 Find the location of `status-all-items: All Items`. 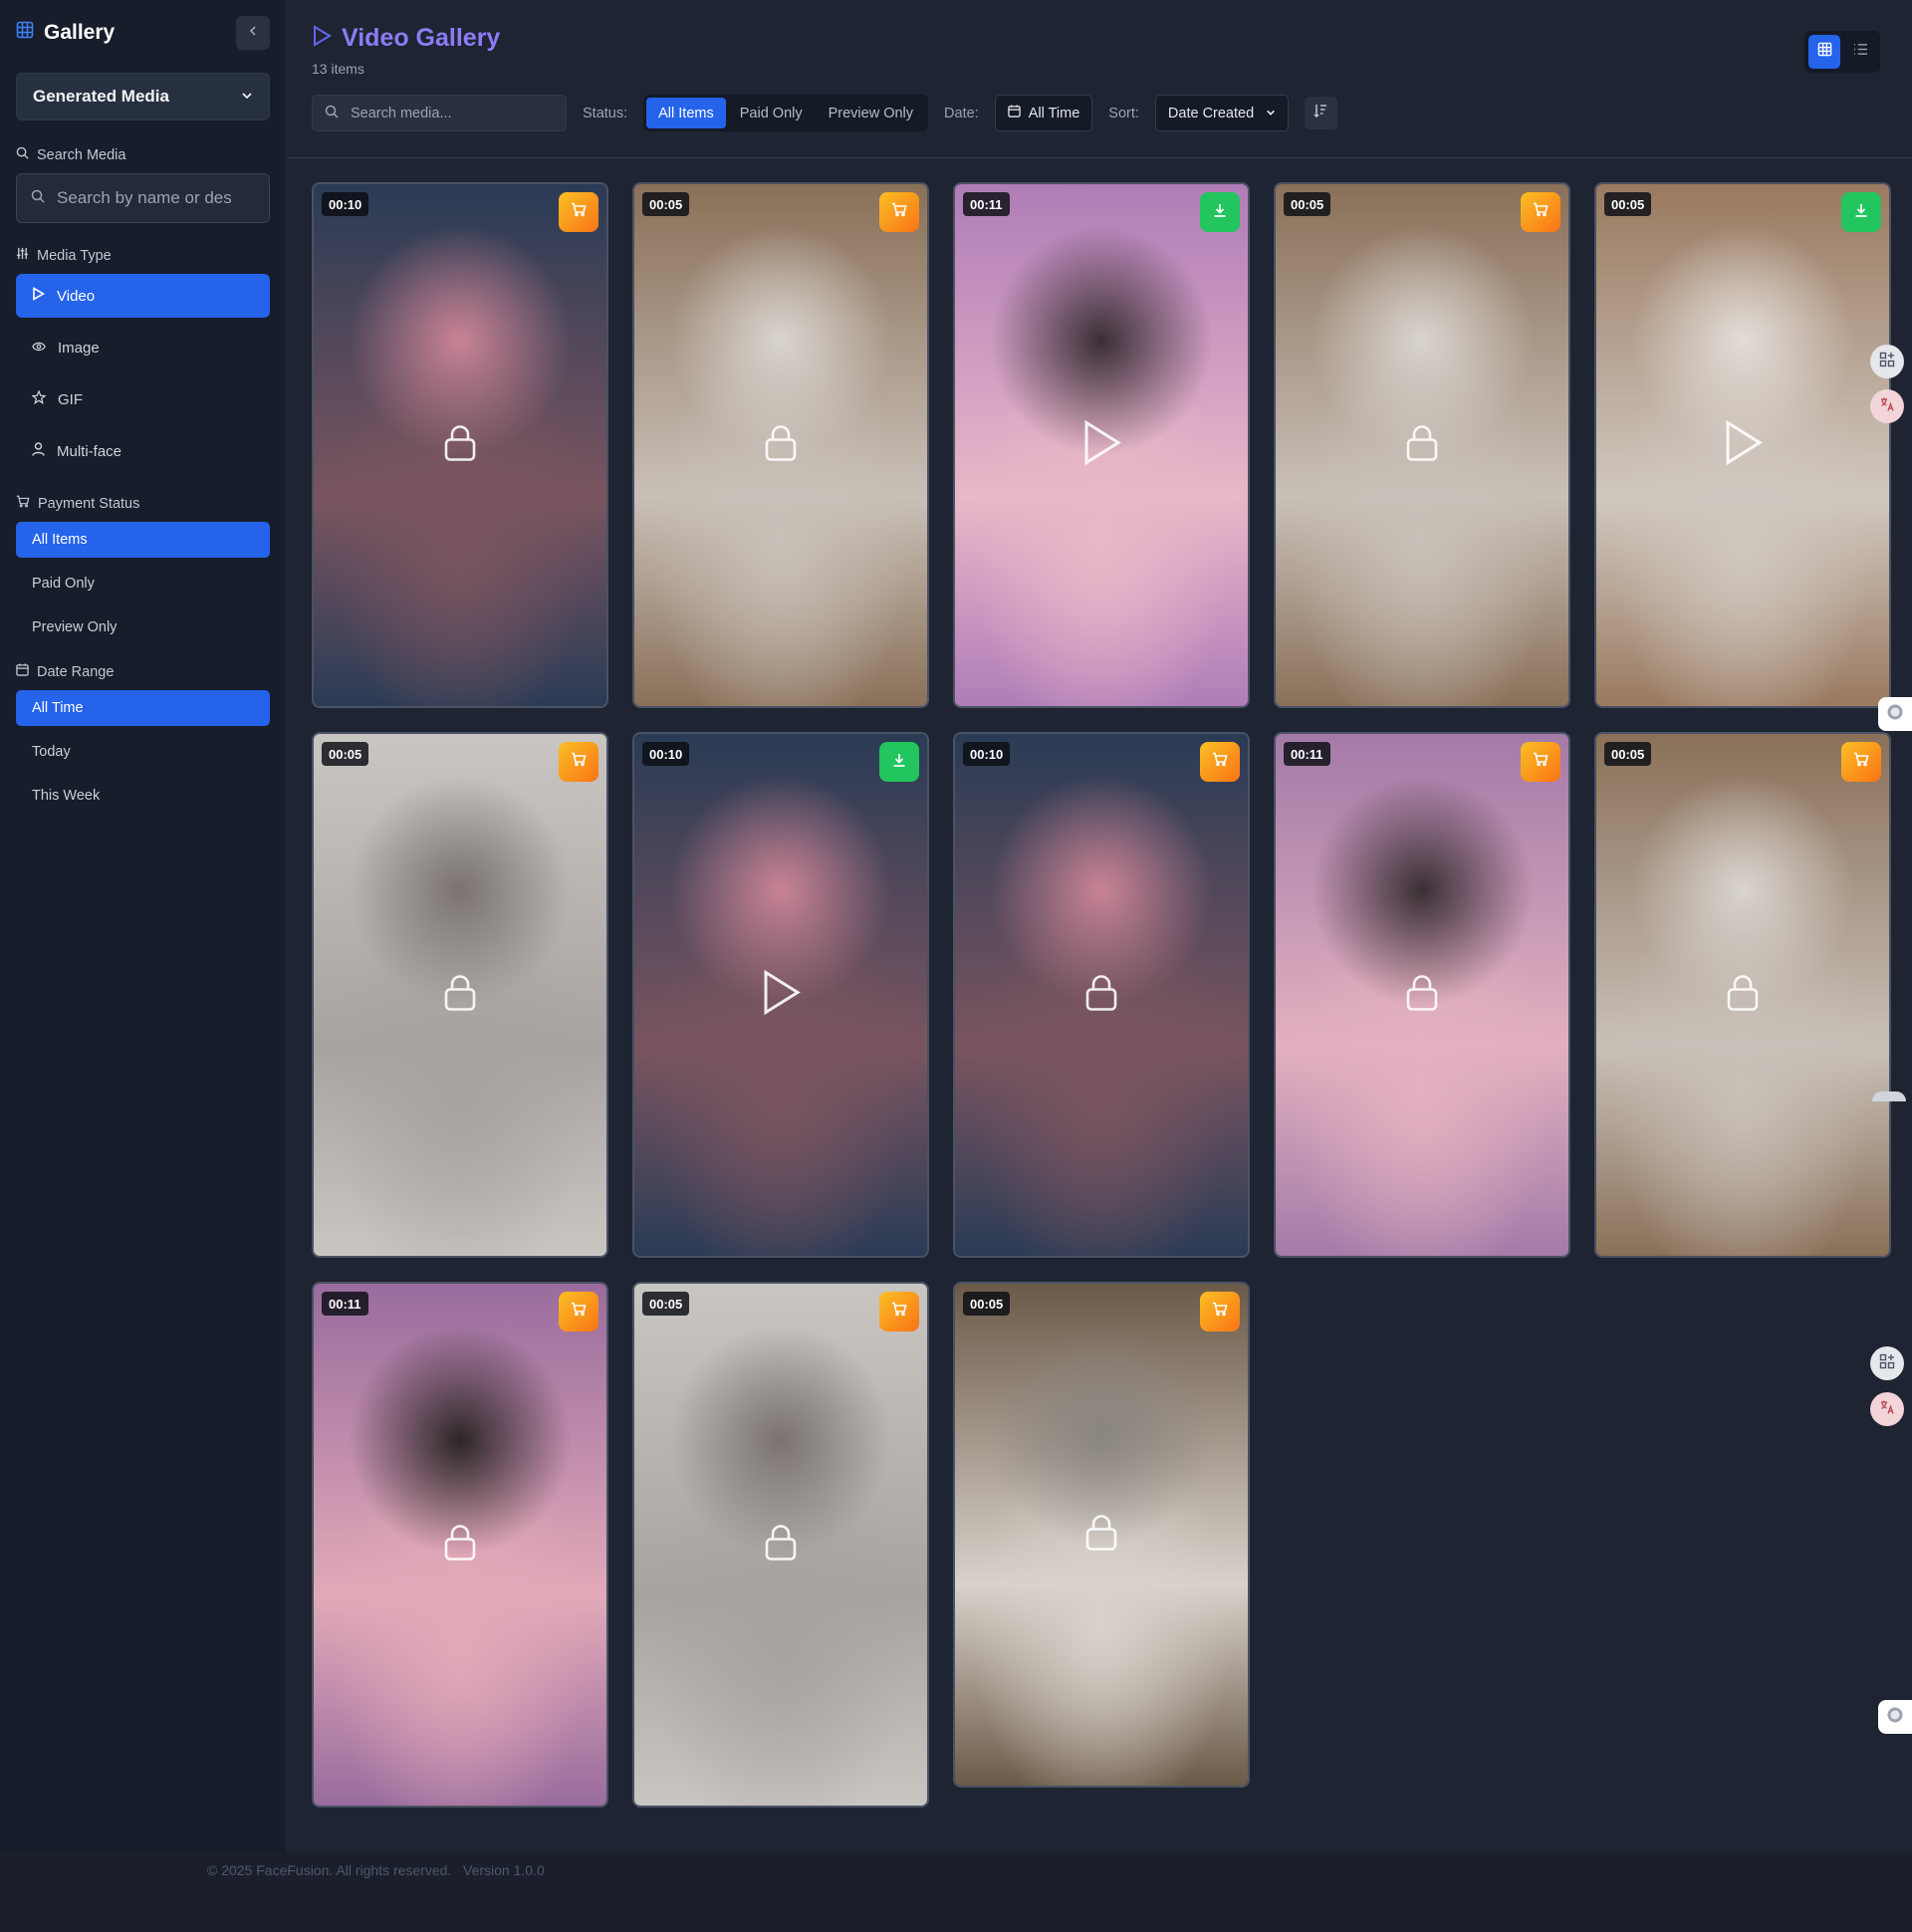

status-all-items: All Items is located at coordinates (686, 113).